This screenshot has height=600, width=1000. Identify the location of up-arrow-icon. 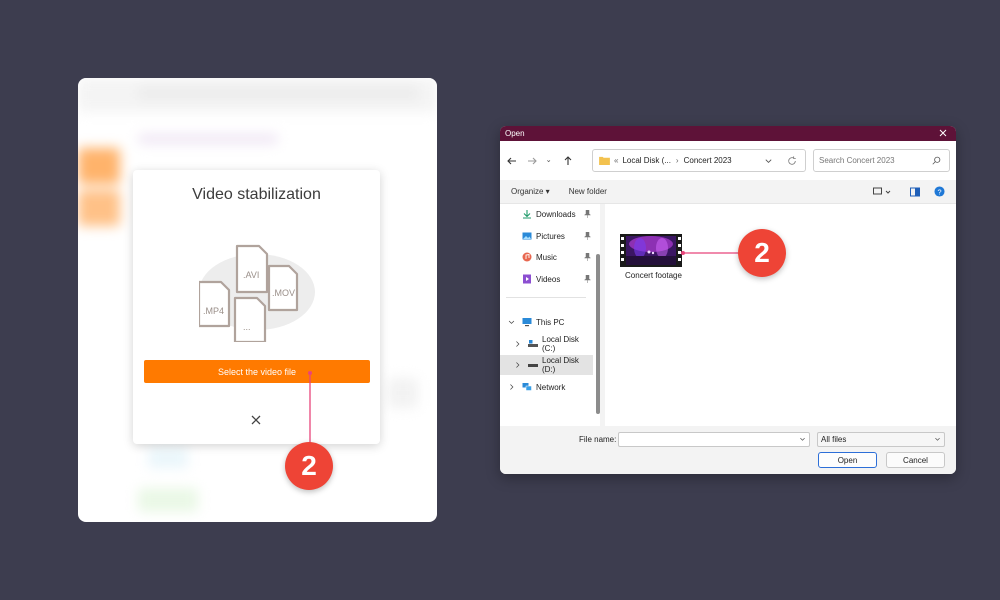
(568, 161).